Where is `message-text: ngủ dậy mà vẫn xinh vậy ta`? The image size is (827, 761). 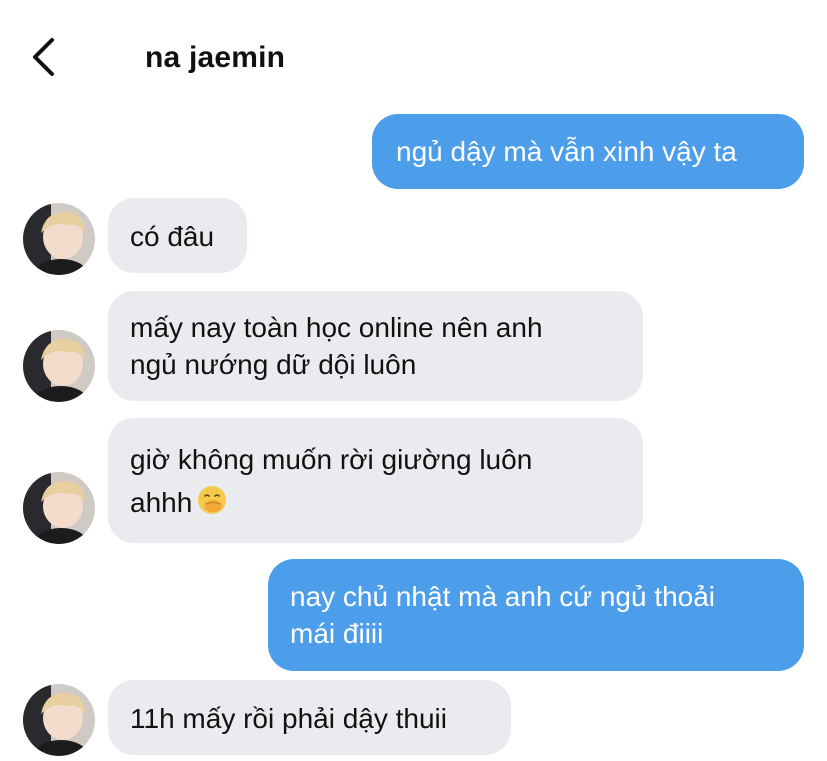 message-text: ngủ dậy mà vẫn xinh vậy ta is located at coordinates (566, 151).